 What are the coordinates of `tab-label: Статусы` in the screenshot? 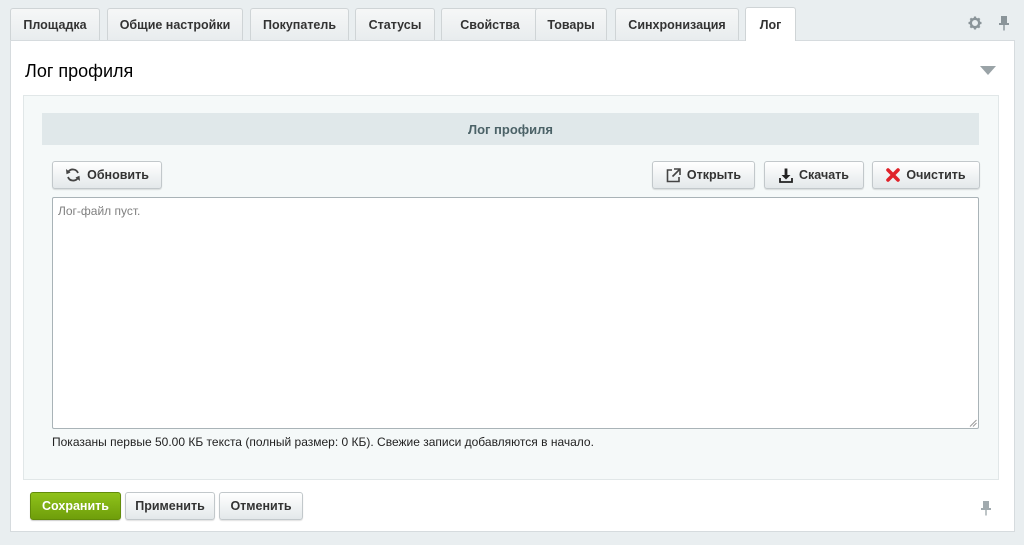 It's located at (395, 24).